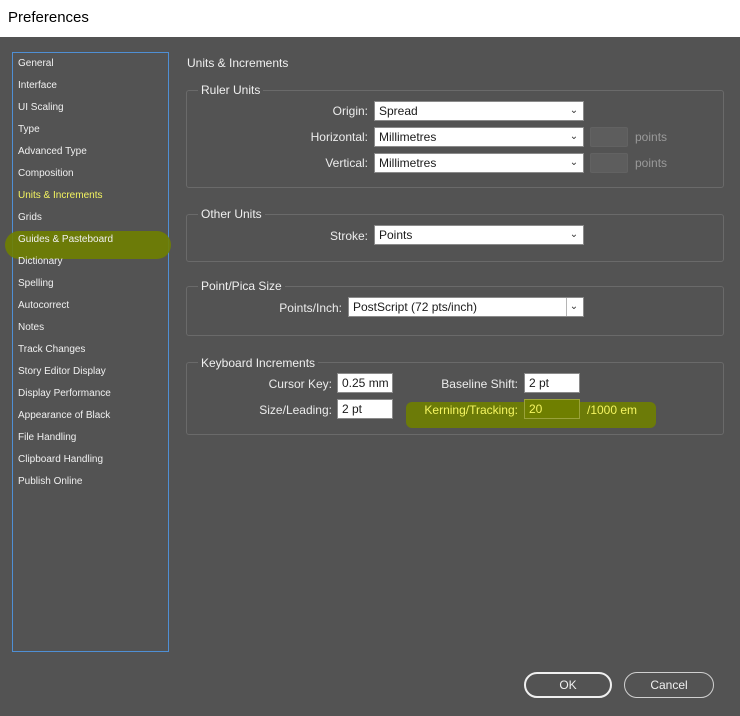 This screenshot has height=716, width=740. What do you see at coordinates (50, 482) in the screenshot?
I see `sidebar-item-publish-online: Publish Online` at bounding box center [50, 482].